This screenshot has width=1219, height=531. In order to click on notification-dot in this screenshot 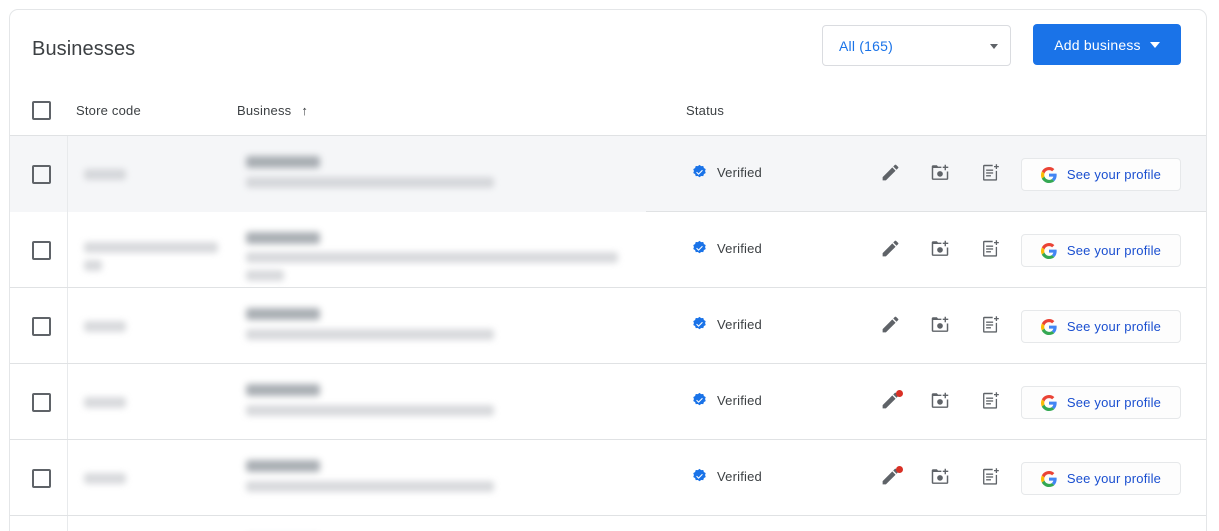, I will do `click(899, 469)`.